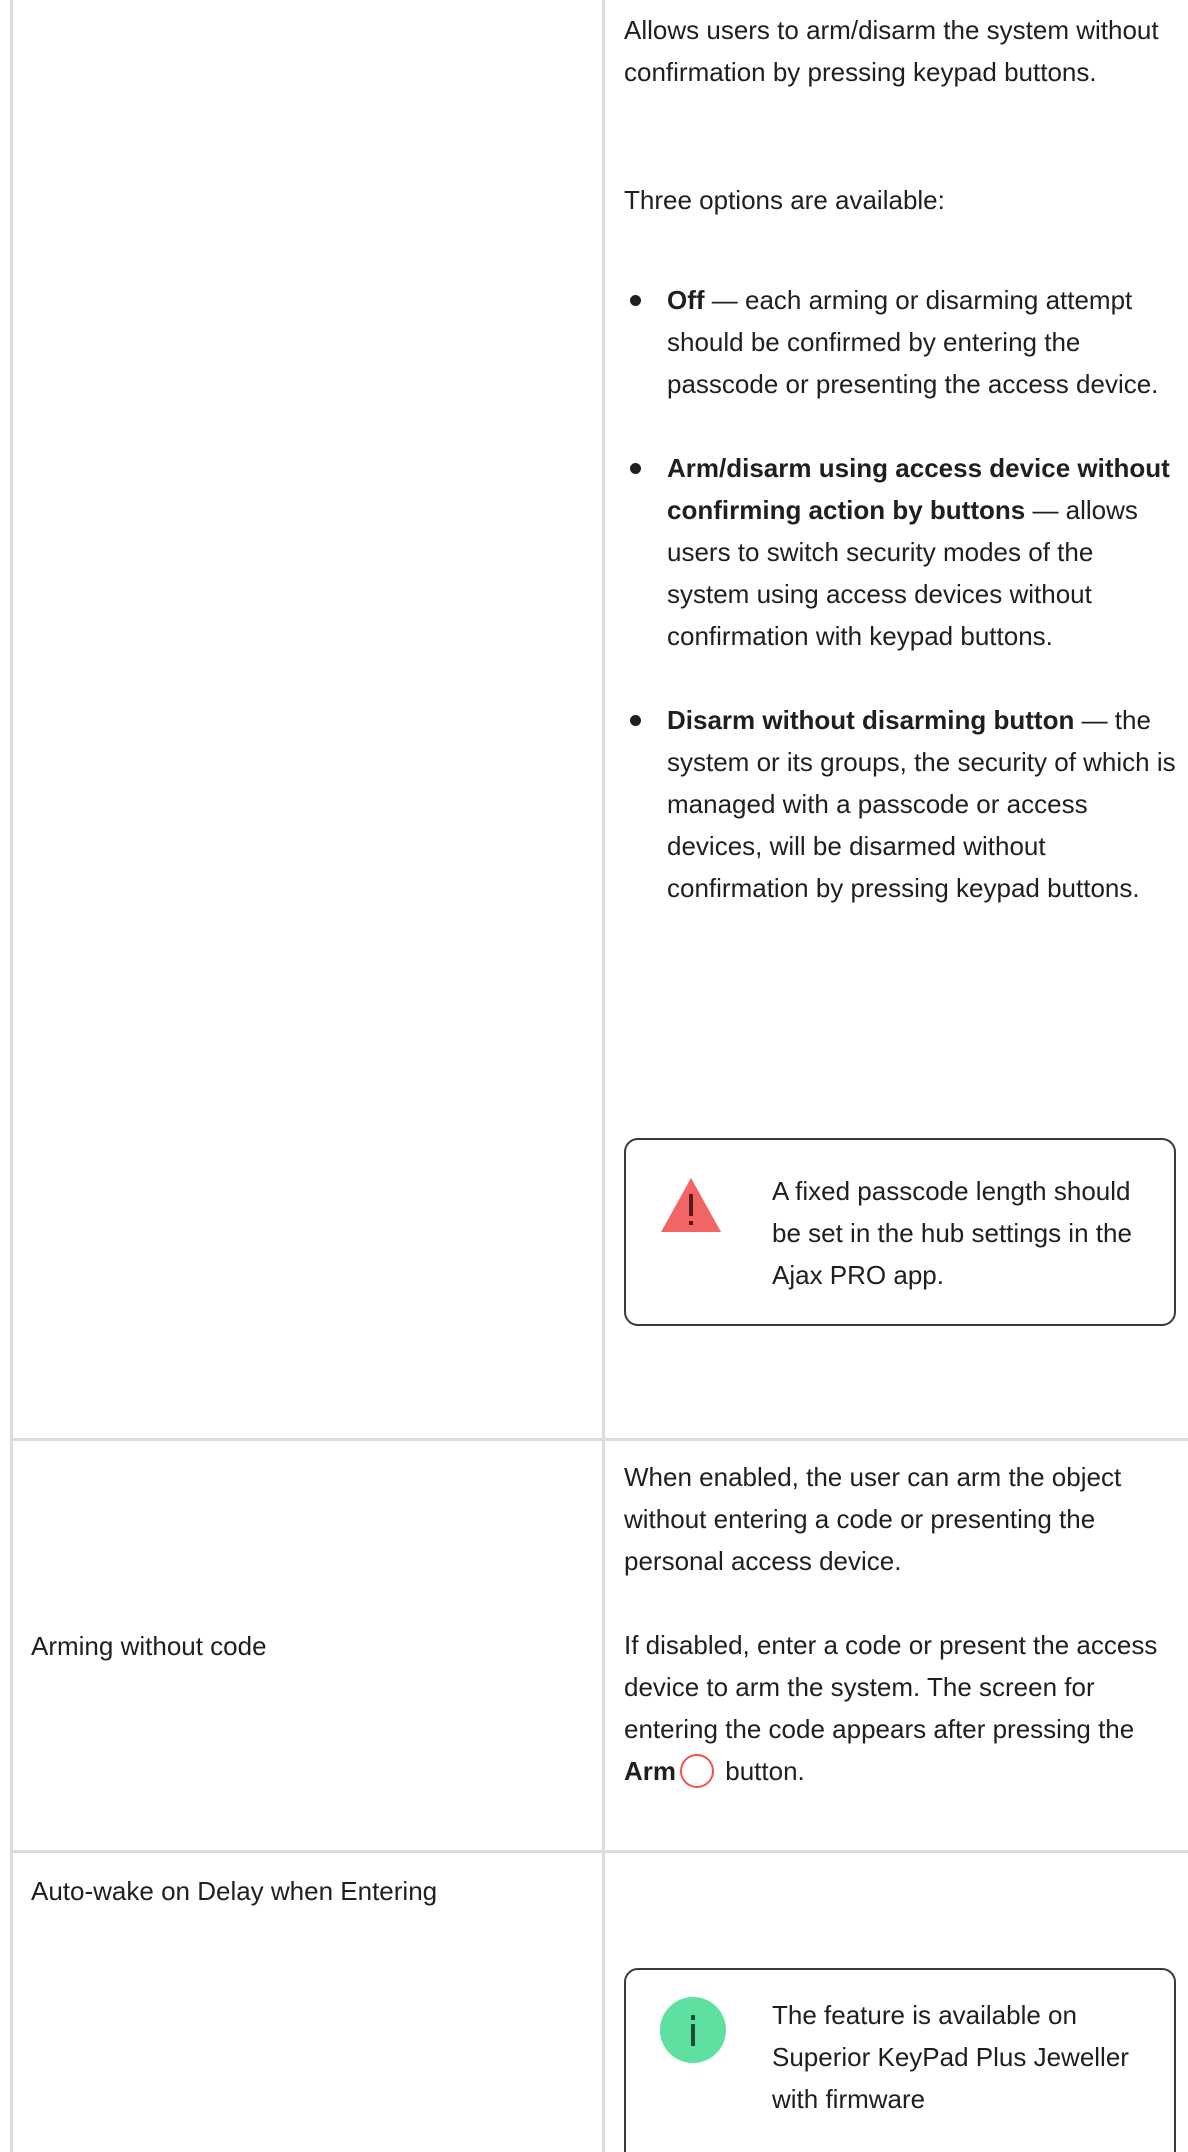 Image resolution: width=1188 pixels, height=2152 pixels. Describe the element at coordinates (871, 720) in the screenshot. I see `option-term: Disarm without disarming button` at that location.